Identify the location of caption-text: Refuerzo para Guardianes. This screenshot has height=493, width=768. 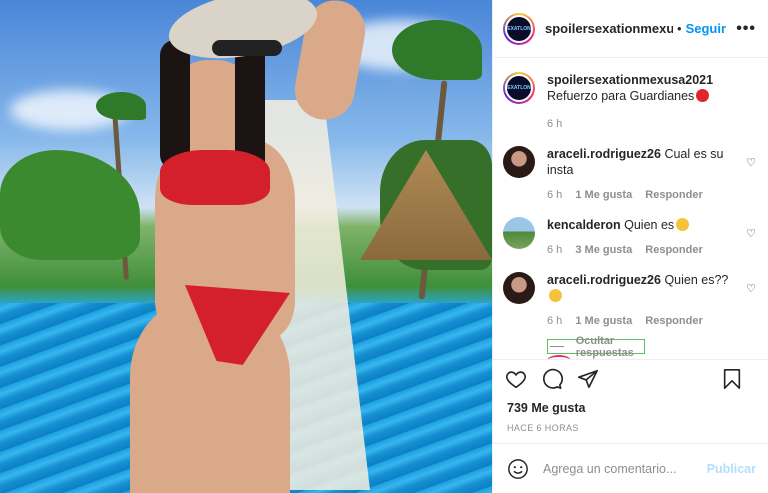
(621, 96).